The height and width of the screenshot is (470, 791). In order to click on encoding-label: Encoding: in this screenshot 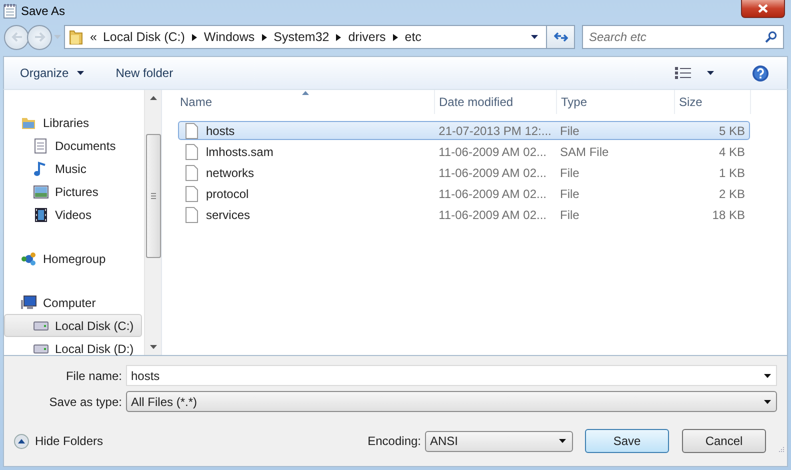, I will do `click(394, 441)`.